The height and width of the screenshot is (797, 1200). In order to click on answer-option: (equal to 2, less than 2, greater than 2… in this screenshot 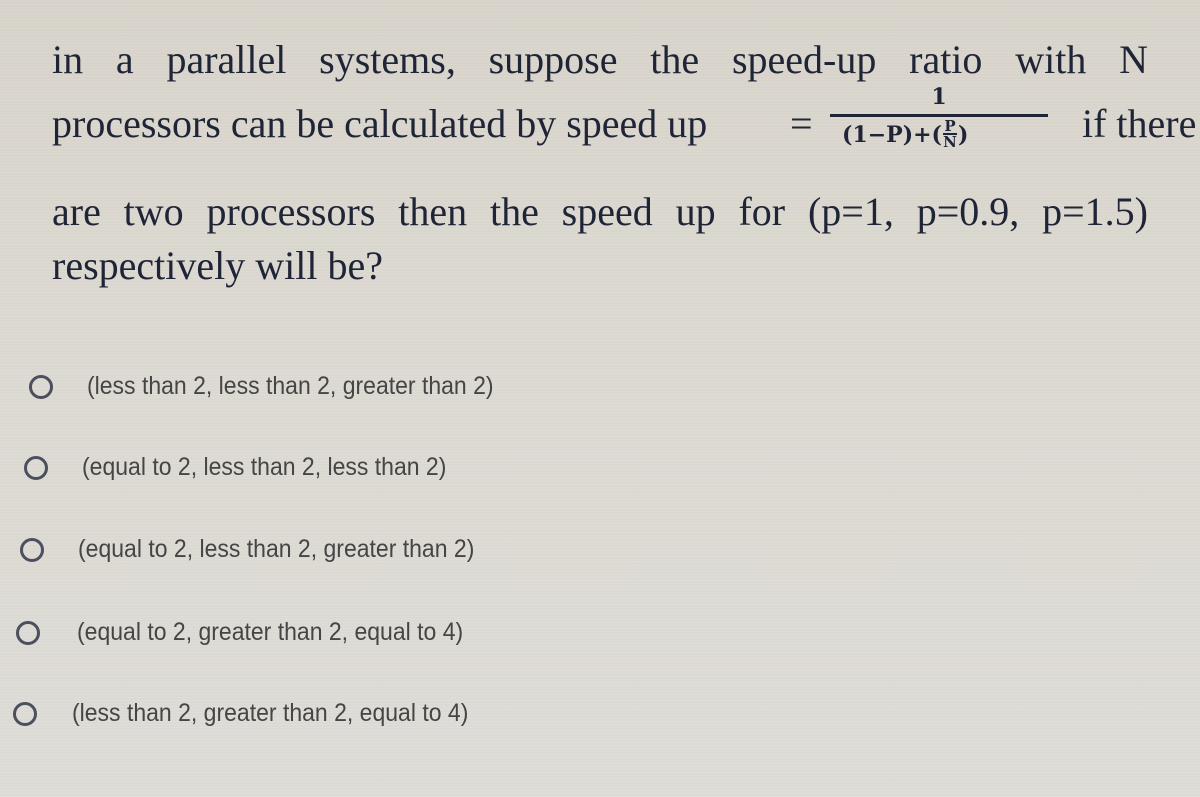, I will do `click(264, 549)`.